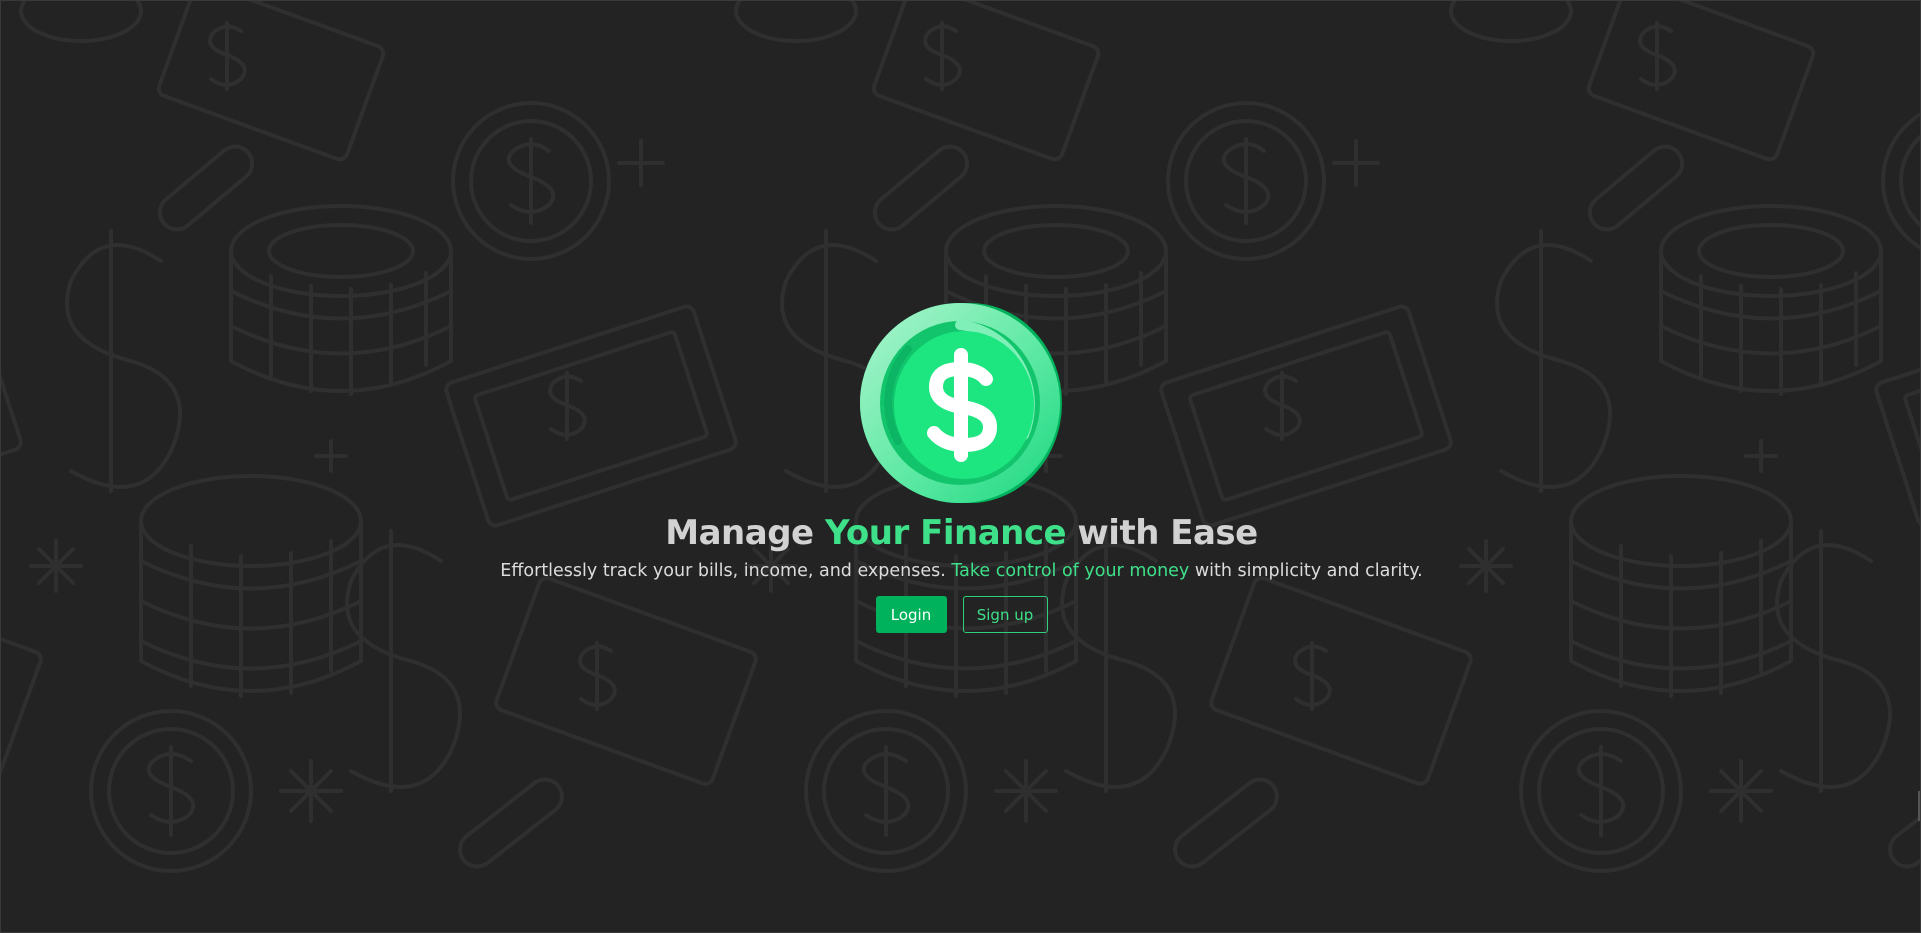 This screenshot has height=933, width=1921. I want to click on auth-actions: Login Sign up, so click(961, 614).